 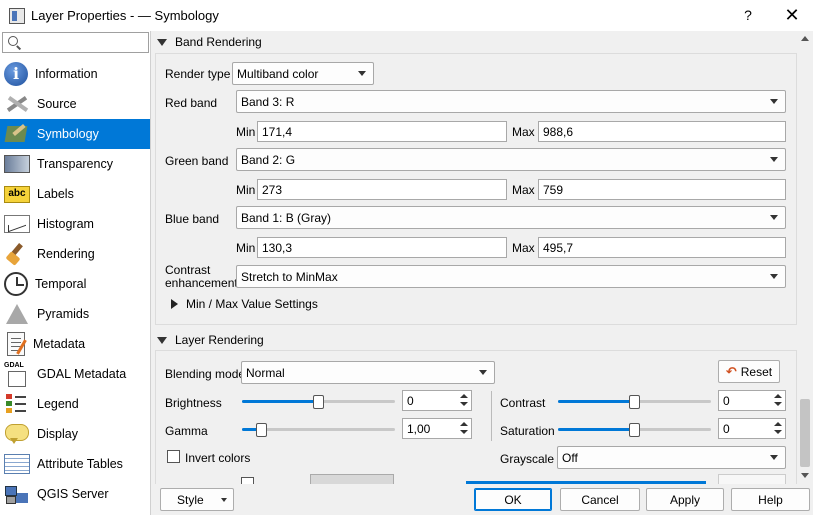 I want to click on saturation-spinbox: 0, so click(x=752, y=428).